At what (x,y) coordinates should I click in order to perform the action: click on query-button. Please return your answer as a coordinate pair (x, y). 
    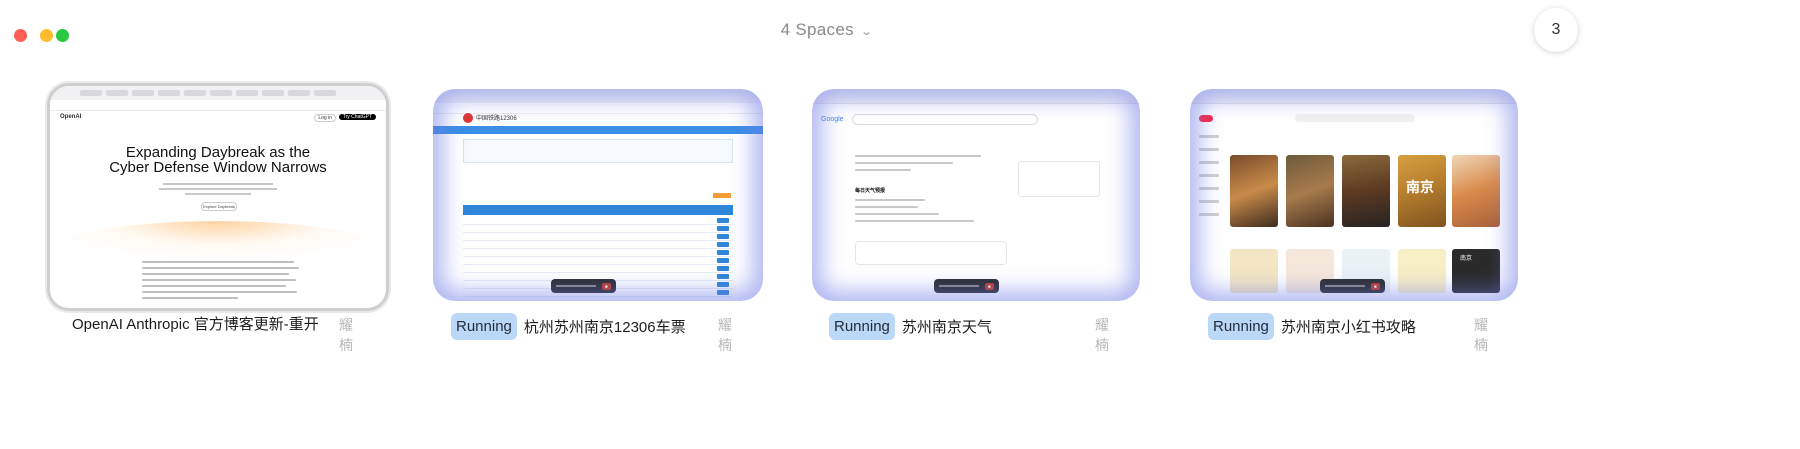
    Looking at the image, I should click on (722, 195).